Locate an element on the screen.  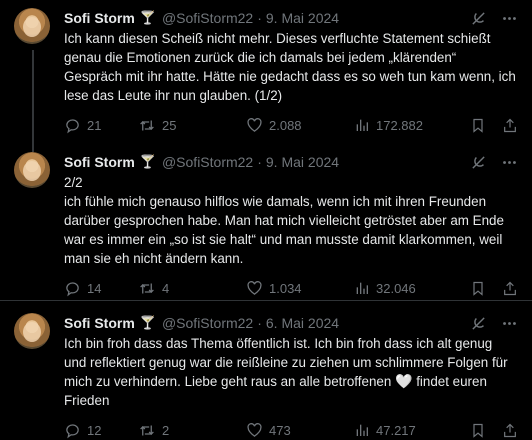
reply-button: 14 is located at coordinates (101, 288).